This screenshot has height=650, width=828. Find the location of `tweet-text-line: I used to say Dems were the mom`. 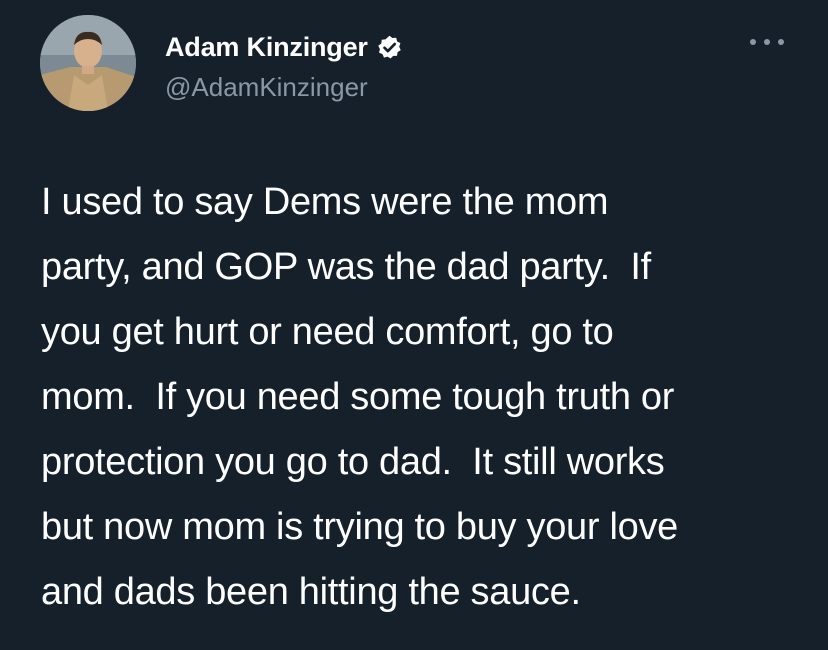

tweet-text-line: I used to say Dems were the mom is located at coordinates (325, 202).